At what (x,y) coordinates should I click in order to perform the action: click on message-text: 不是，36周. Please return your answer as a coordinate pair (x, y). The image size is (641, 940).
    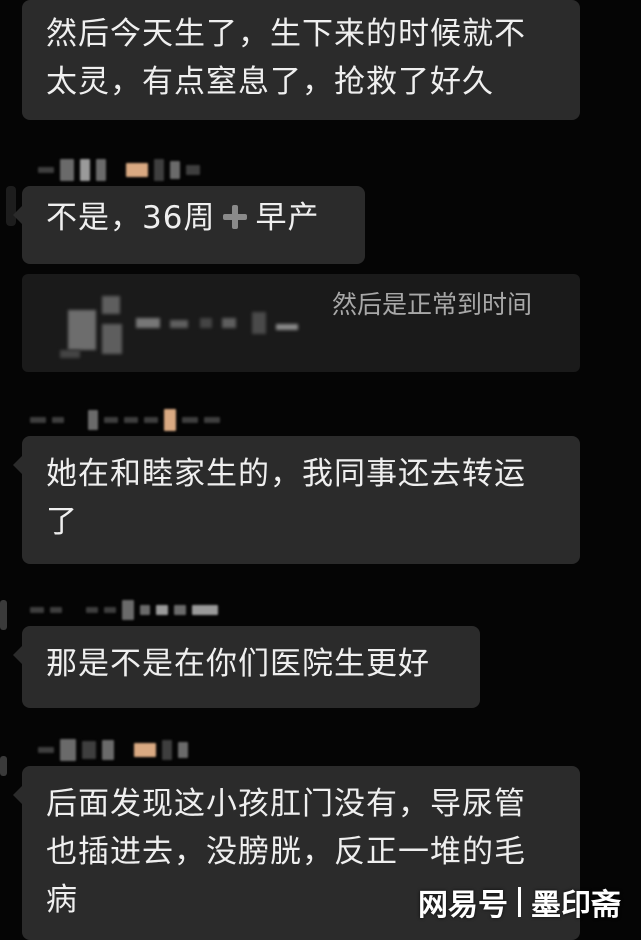
    Looking at the image, I should click on (131, 218).